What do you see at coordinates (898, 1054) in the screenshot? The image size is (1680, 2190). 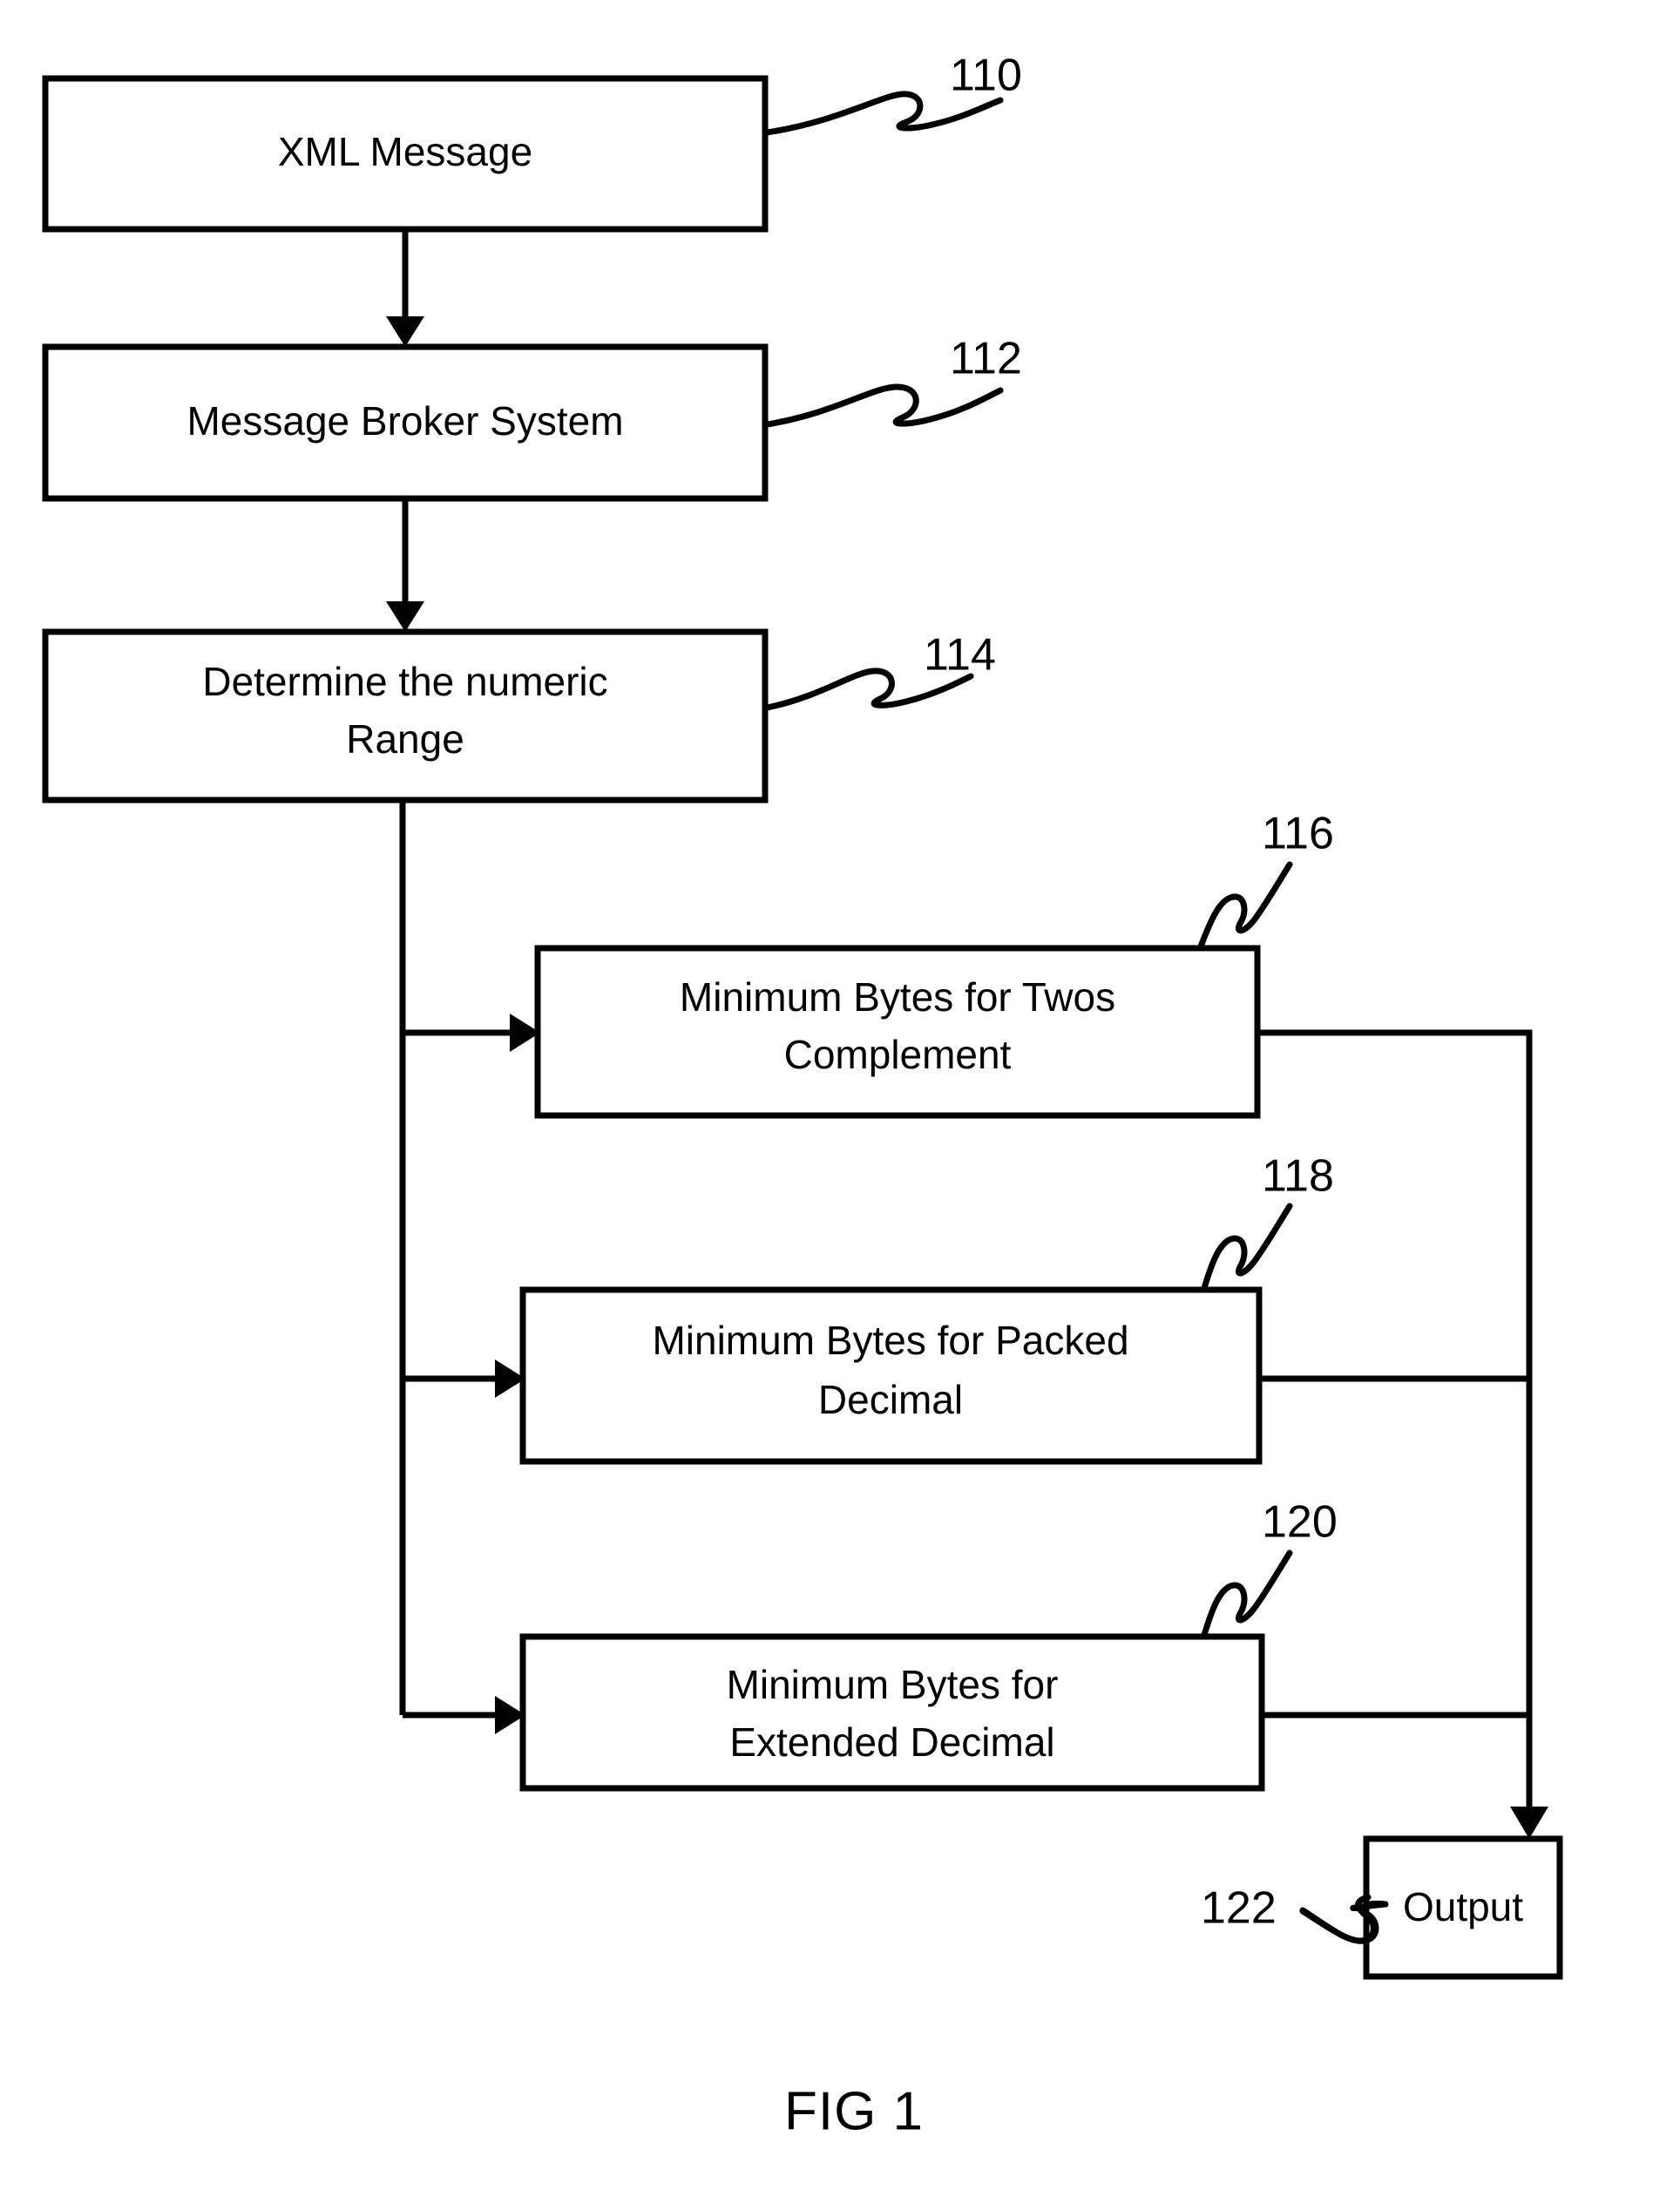 I see `min-bytes-twos-complement-label-line2: Complement` at bounding box center [898, 1054].